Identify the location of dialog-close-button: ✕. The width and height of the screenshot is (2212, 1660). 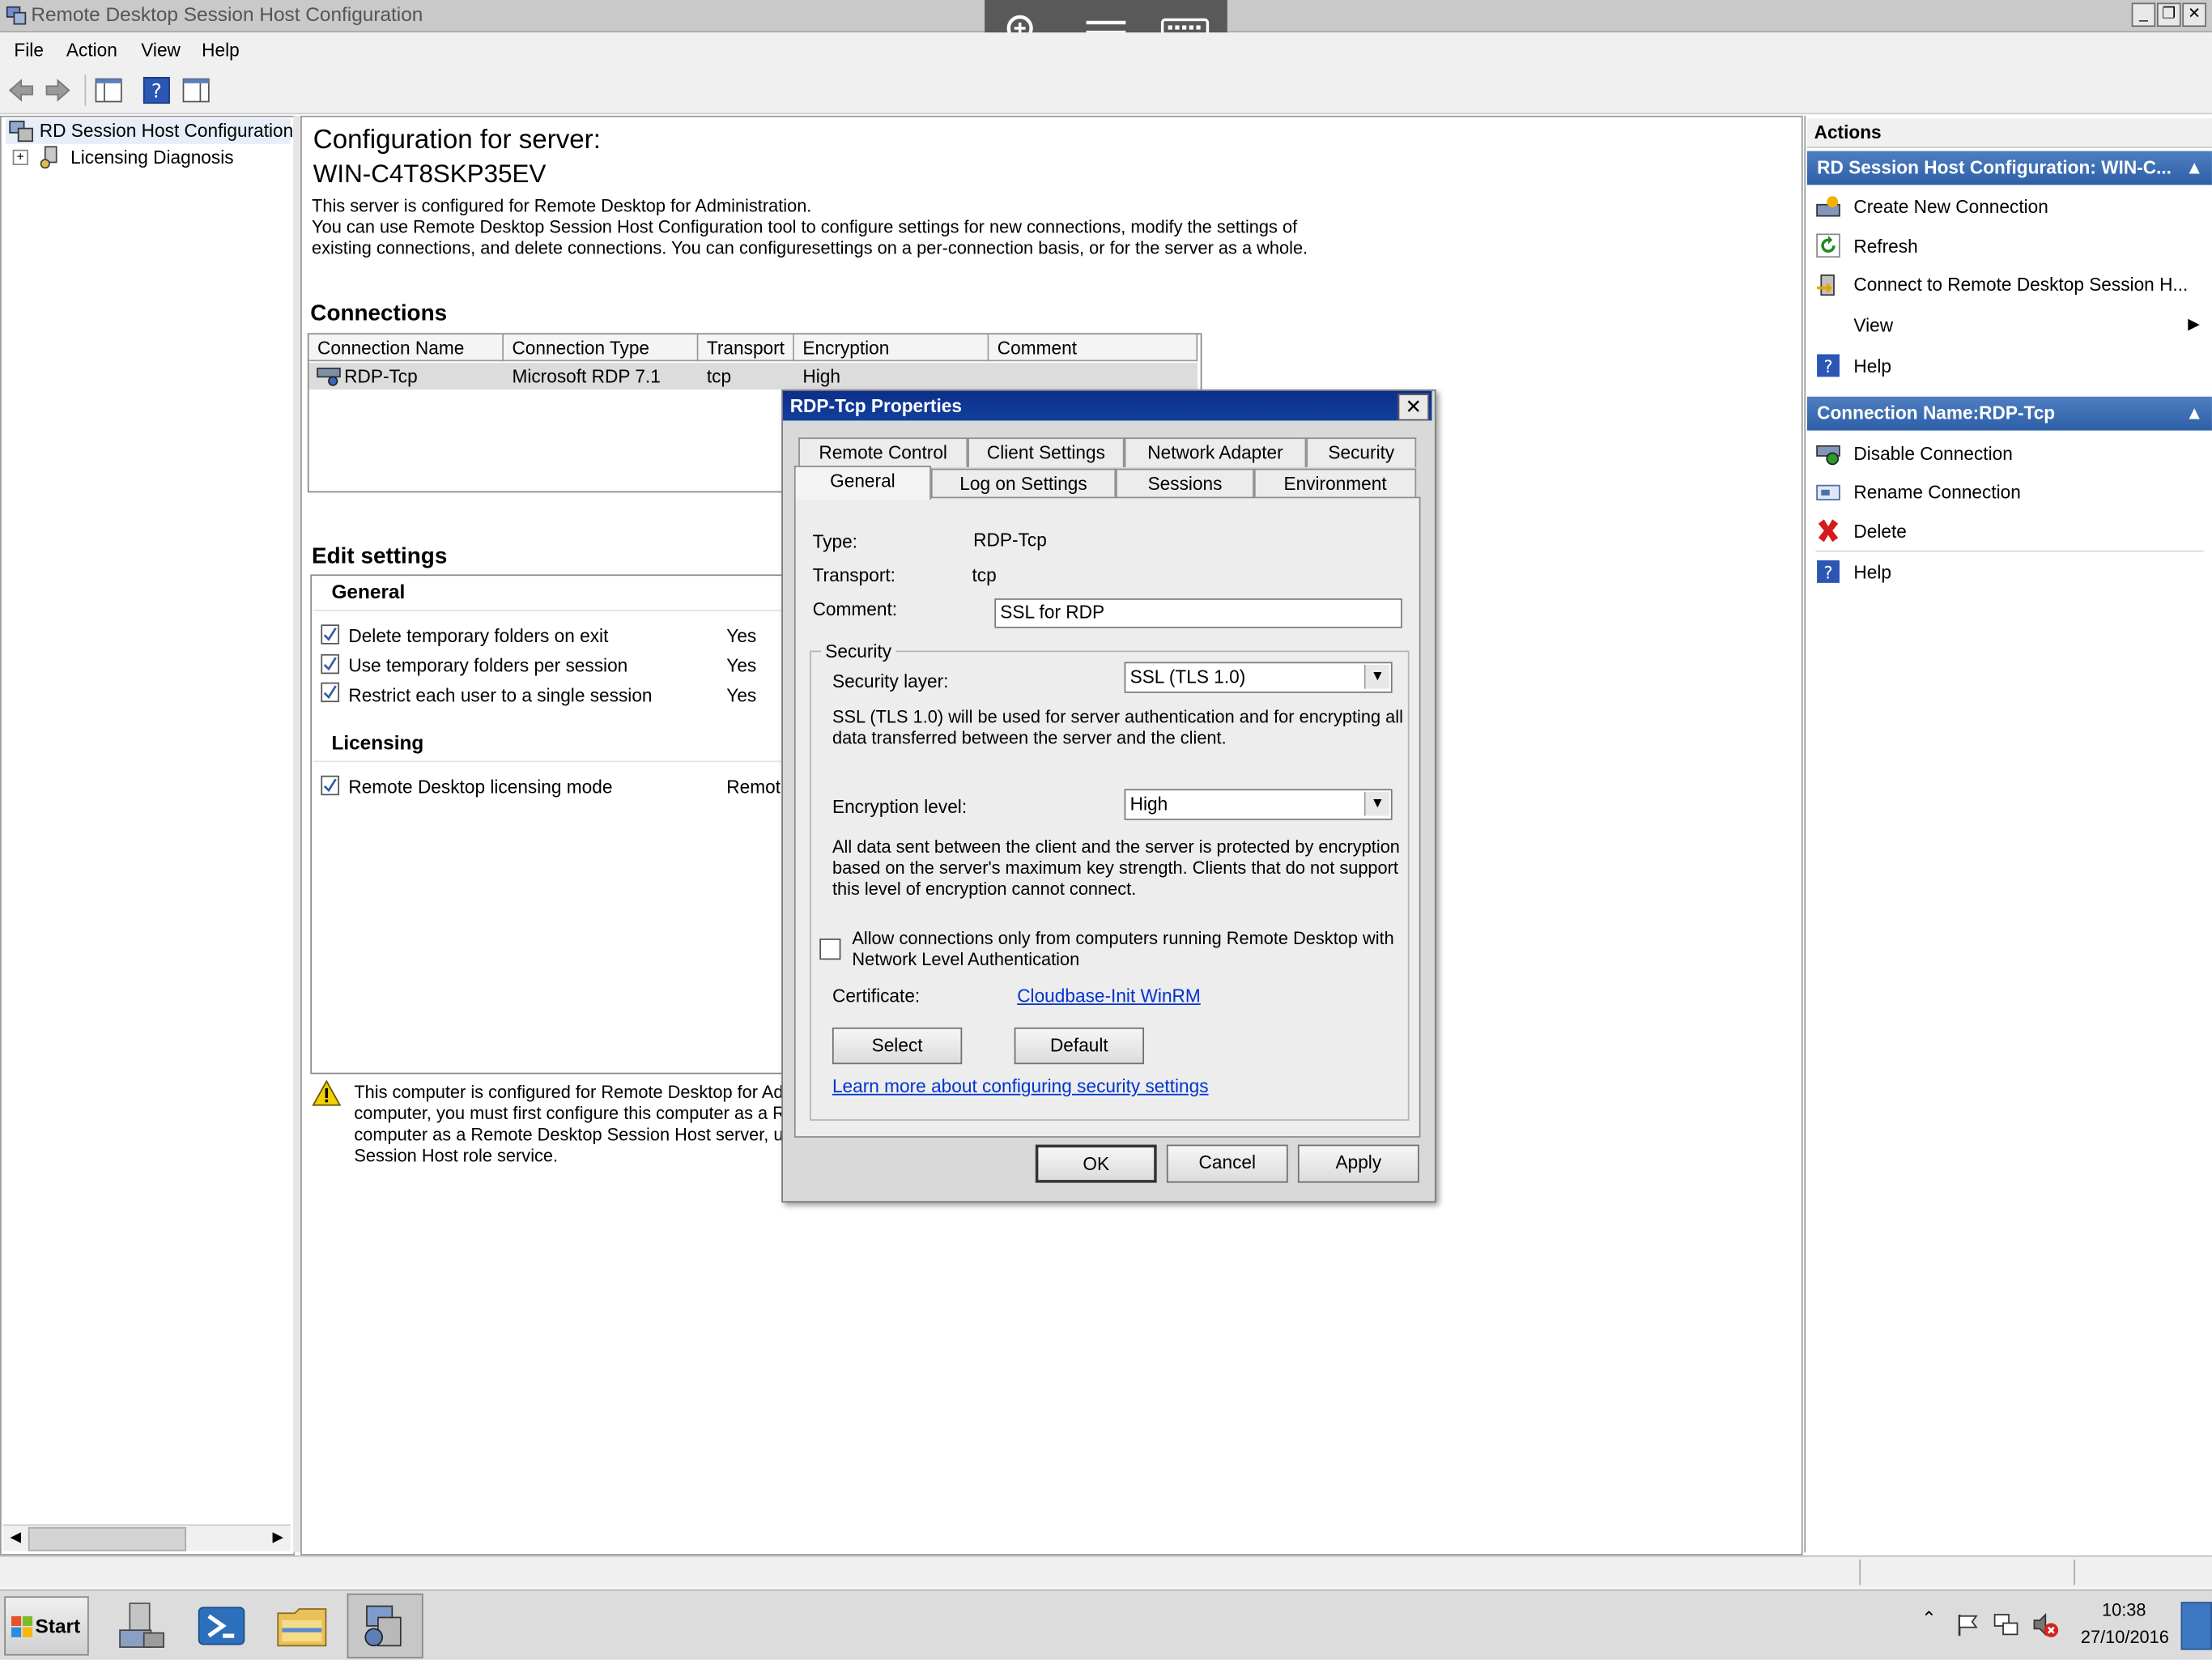
(1413, 407).